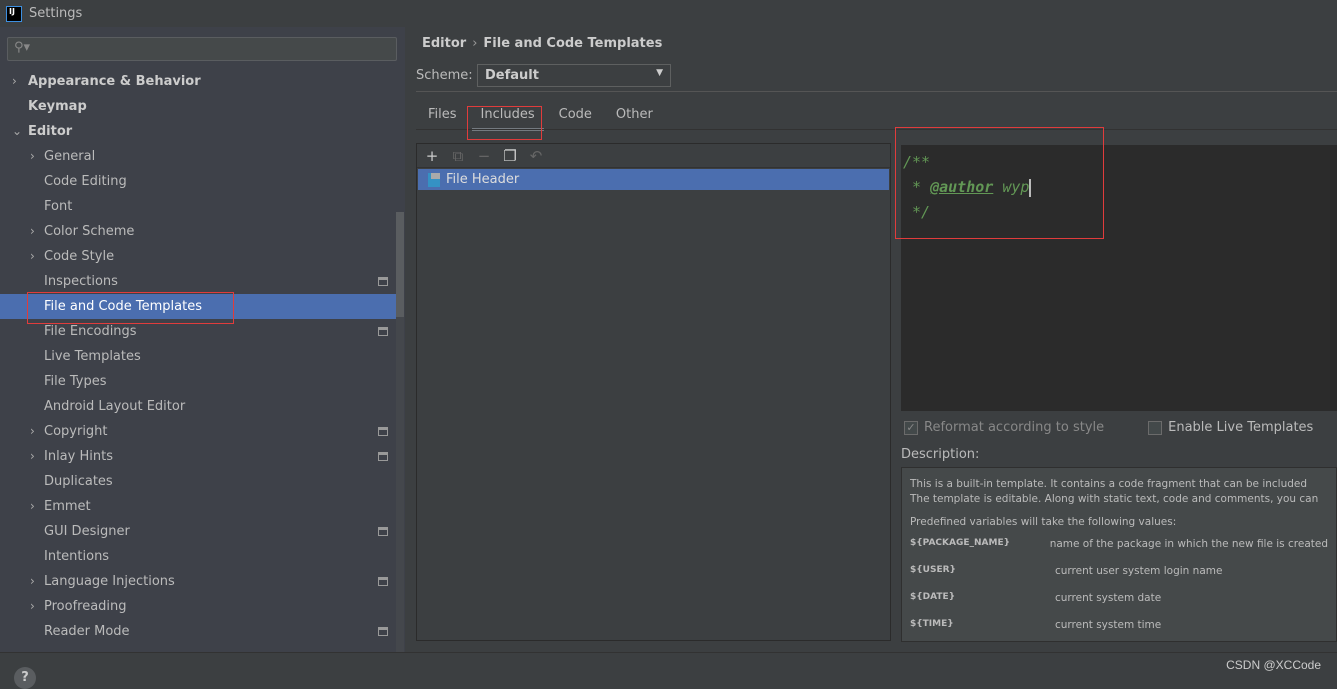 The width and height of the screenshot is (1337, 689). Describe the element at coordinates (1273, 665) in the screenshot. I see `watermark: CSDN @XCCode` at that location.